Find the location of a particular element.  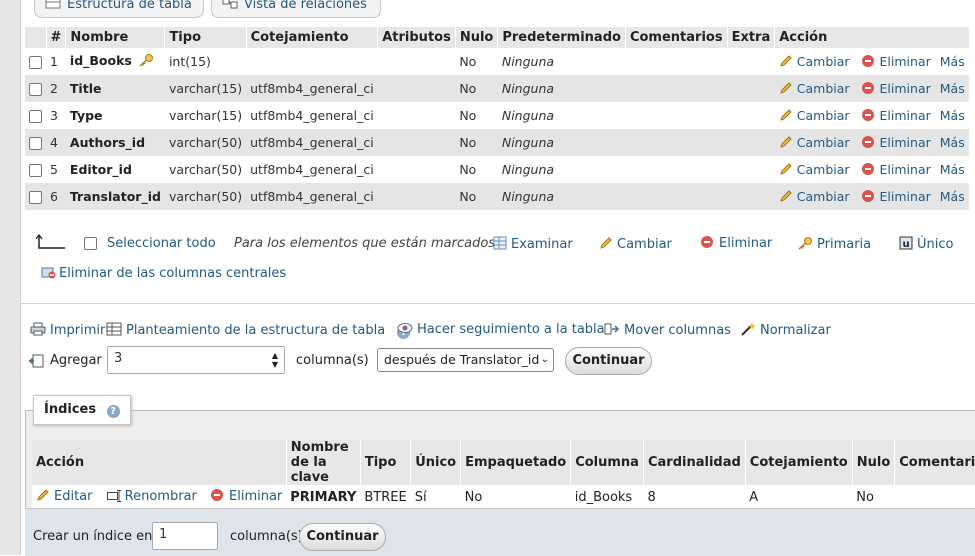

bulk-browse-button: Examinar is located at coordinates (533, 245).